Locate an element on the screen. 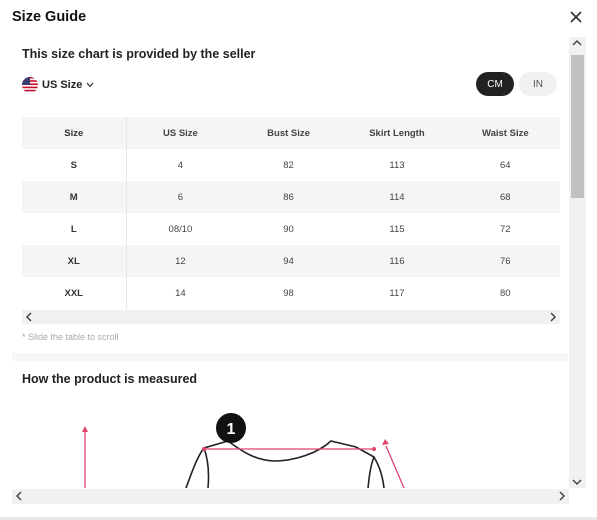  modal-header: Size Guide is located at coordinates (298, 18).